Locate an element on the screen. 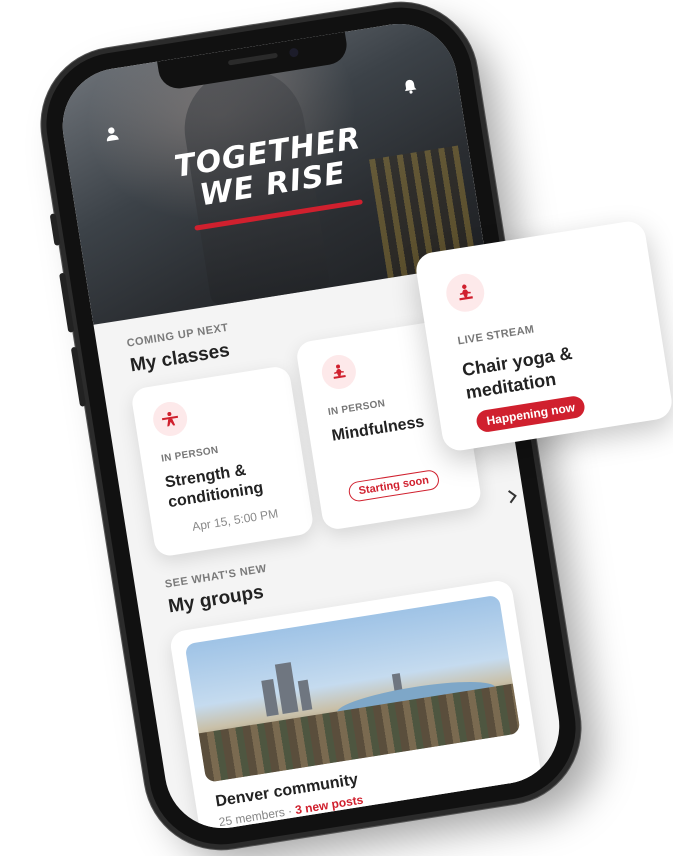 The height and width of the screenshot is (856, 673). chevron-right-icon is located at coordinates (512, 499).